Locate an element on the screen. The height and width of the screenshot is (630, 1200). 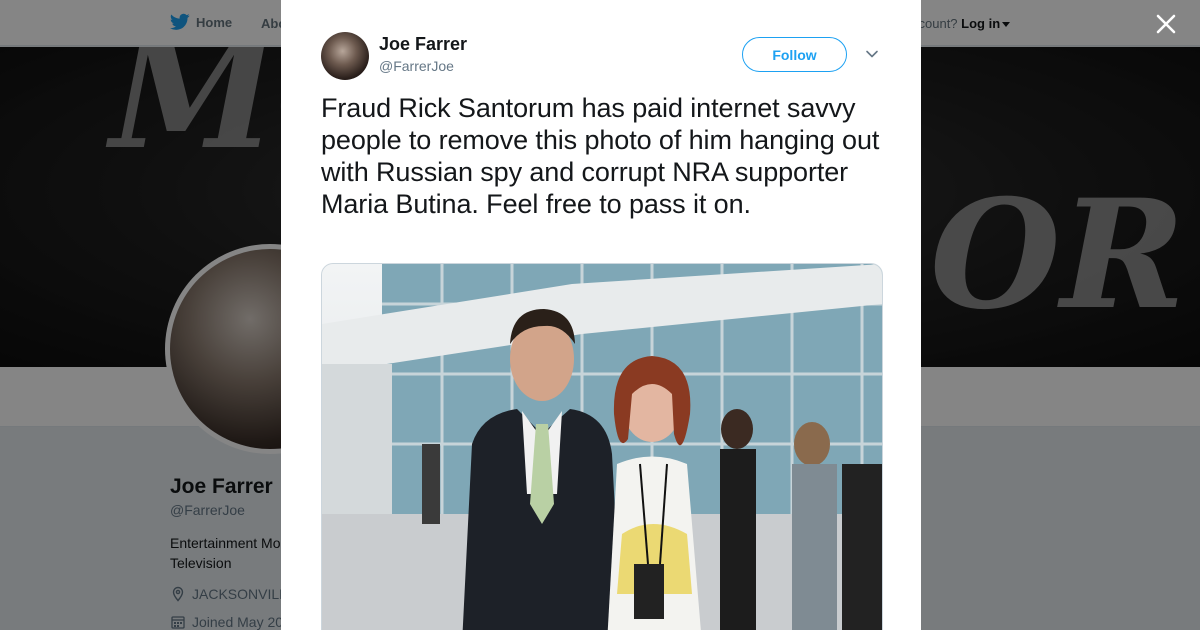
tweet-author-name: Joe Farrer is located at coordinates (423, 44).